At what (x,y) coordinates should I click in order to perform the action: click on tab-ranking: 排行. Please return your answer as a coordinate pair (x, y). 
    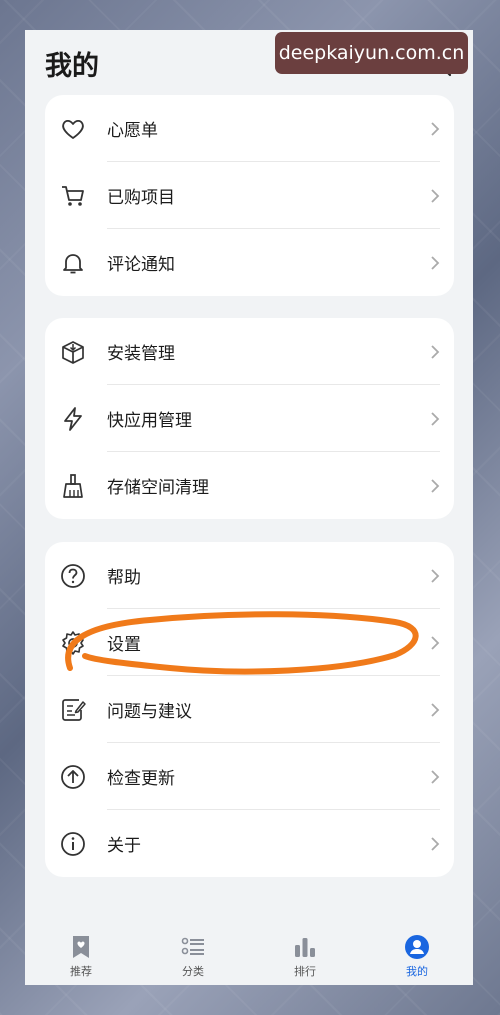
    Looking at the image, I should click on (305, 950).